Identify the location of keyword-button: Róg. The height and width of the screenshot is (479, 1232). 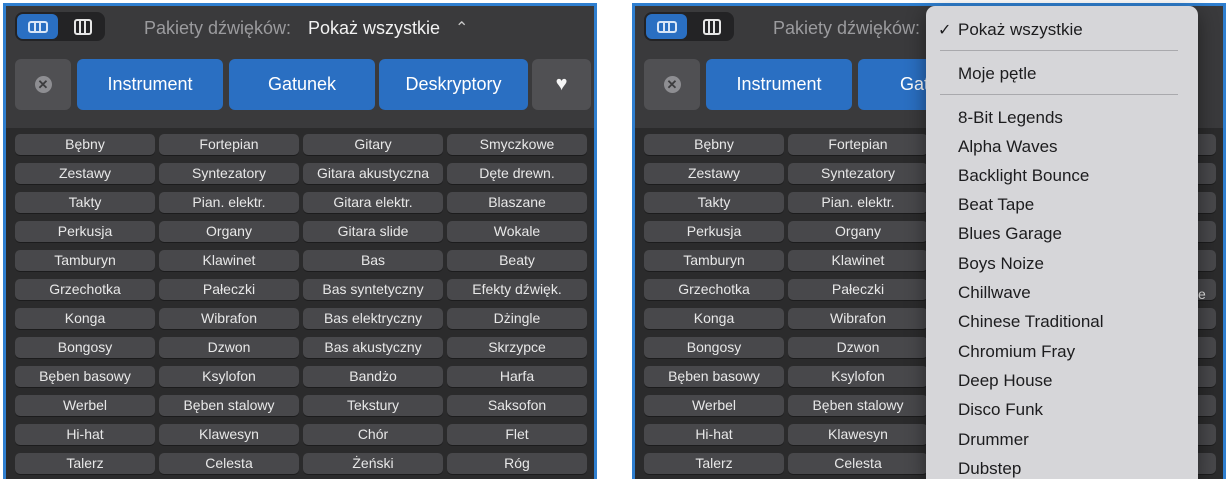
(517, 463).